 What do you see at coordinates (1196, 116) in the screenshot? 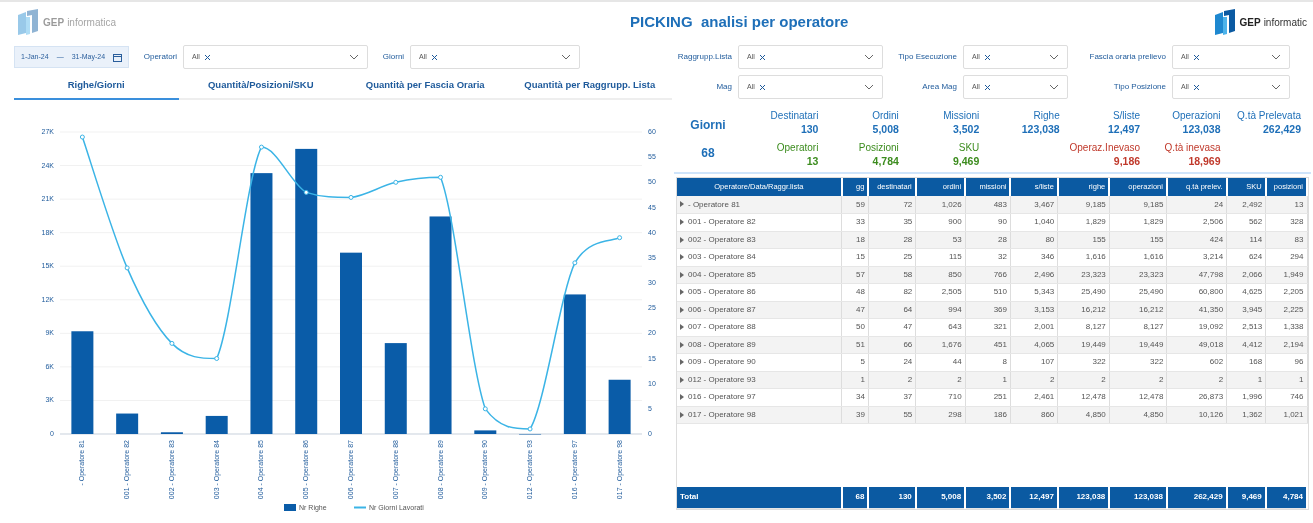
I see `kpi-label: Operazioni` at bounding box center [1196, 116].